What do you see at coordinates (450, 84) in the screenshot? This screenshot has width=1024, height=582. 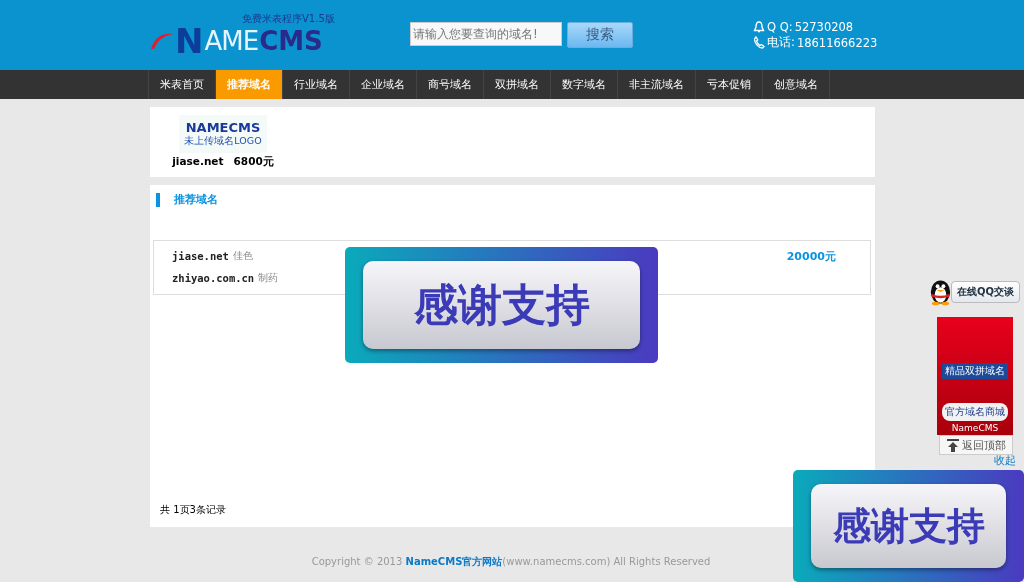 I see `nav-tab: 商号域名` at bounding box center [450, 84].